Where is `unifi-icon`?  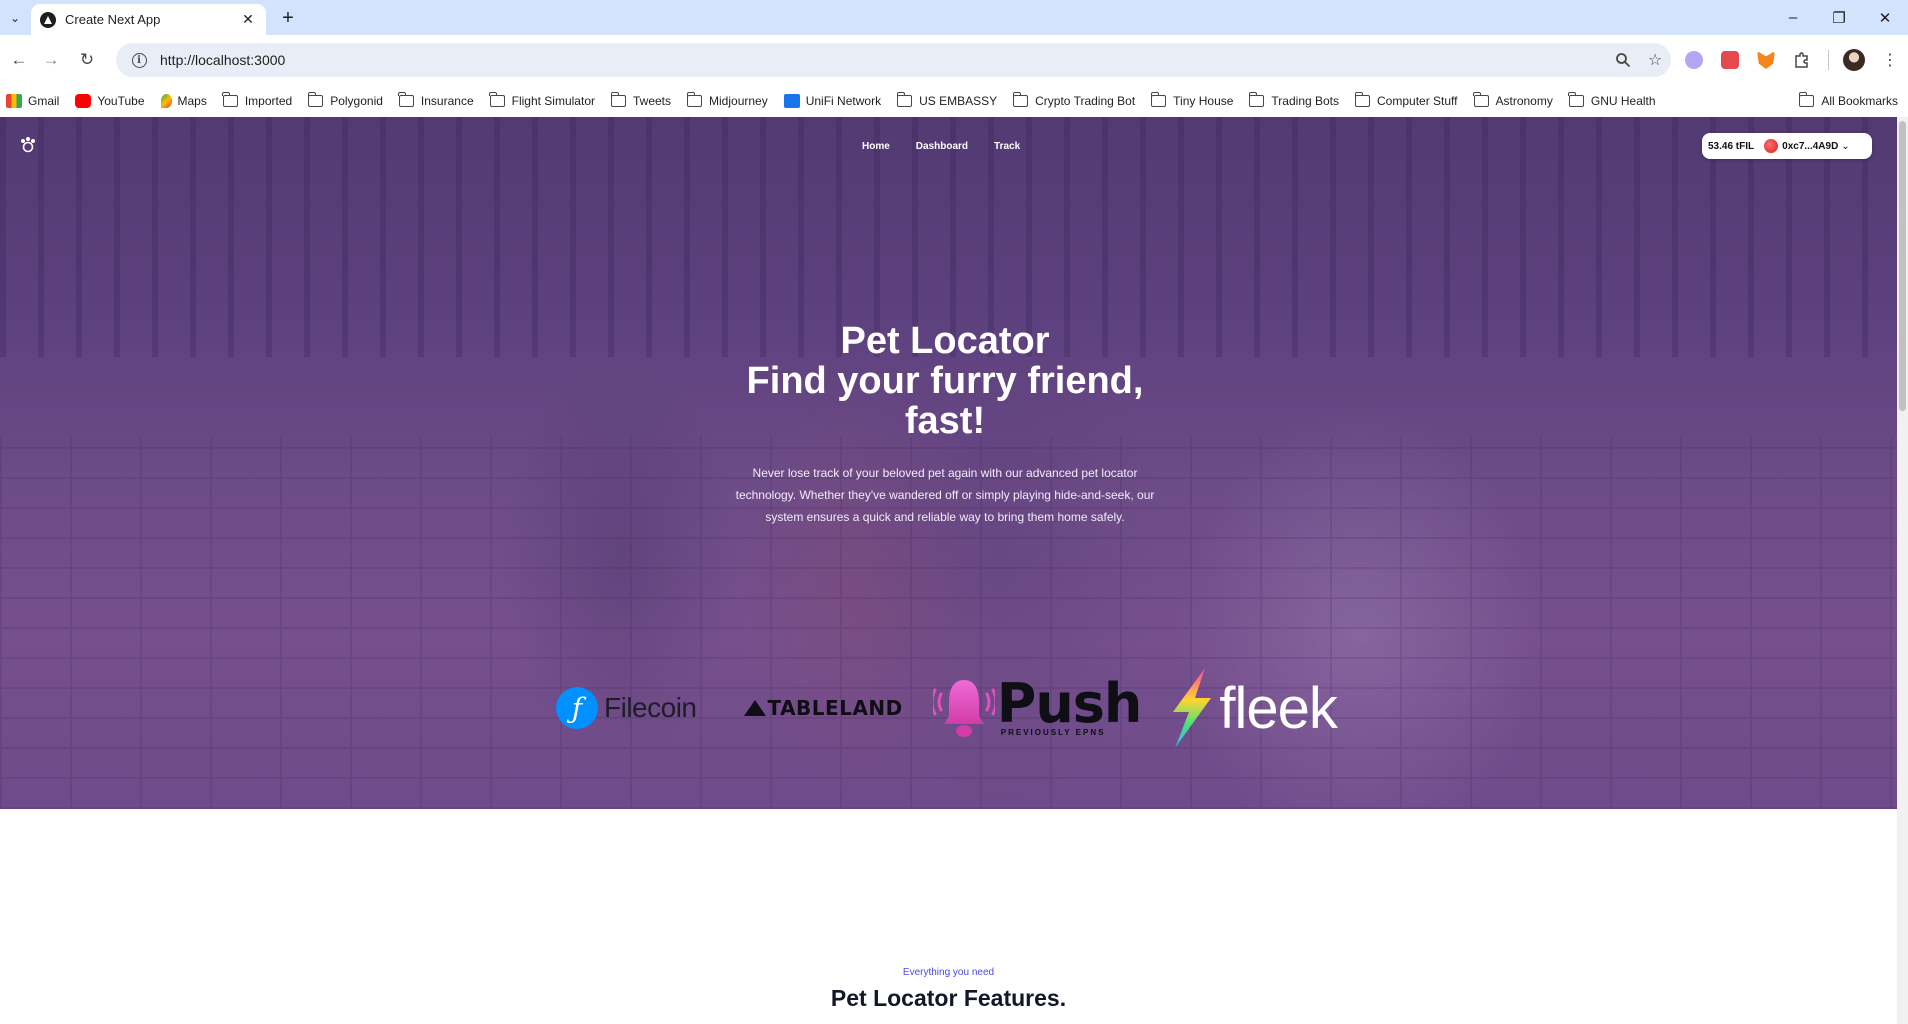
unifi-icon is located at coordinates (791, 101).